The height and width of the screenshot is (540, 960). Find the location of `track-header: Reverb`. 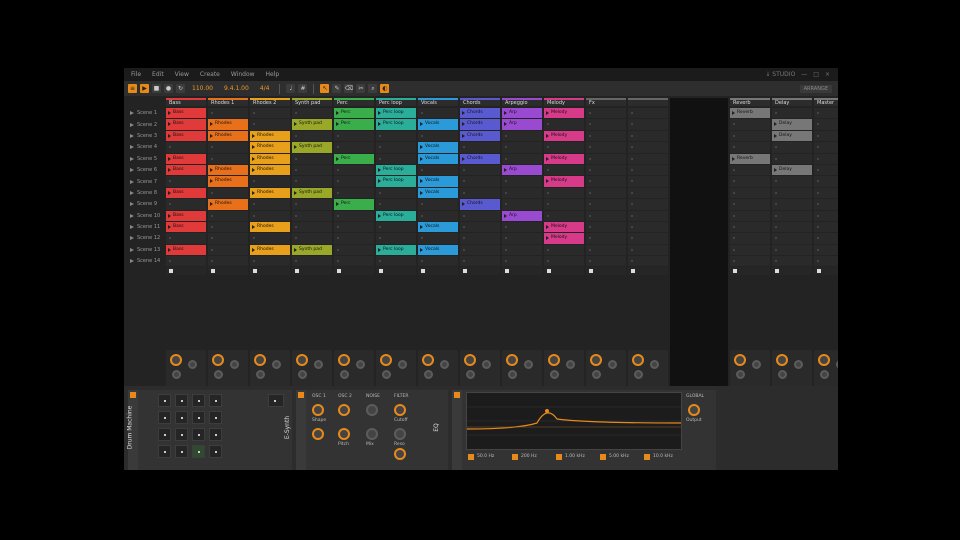

track-header: Reverb is located at coordinates (750, 102).